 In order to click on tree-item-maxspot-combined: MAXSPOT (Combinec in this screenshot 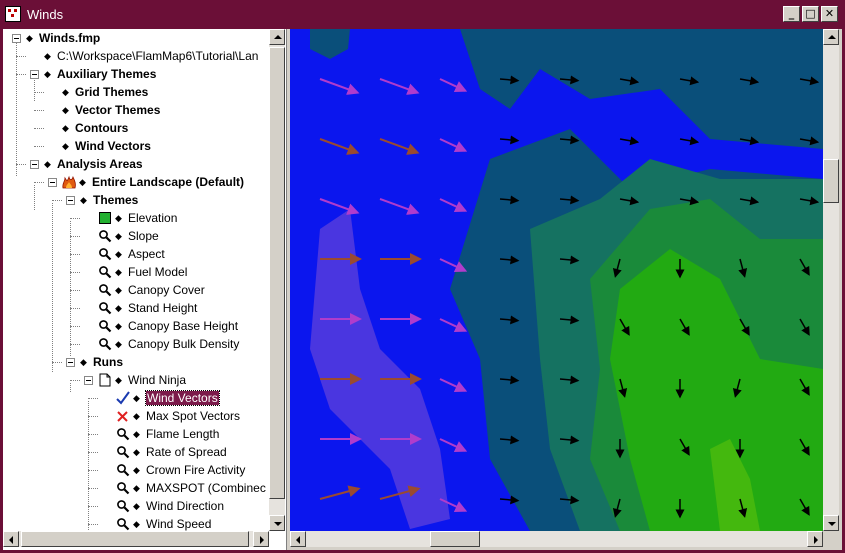, I will do `click(206, 488)`.